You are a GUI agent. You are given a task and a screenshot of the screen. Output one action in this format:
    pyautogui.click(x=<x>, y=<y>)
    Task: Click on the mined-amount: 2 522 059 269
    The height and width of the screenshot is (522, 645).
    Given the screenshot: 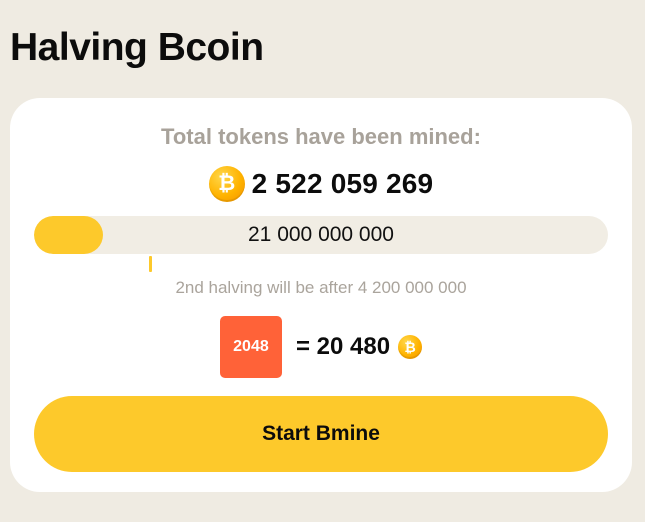 What is the action you would take?
    pyautogui.click(x=342, y=183)
    